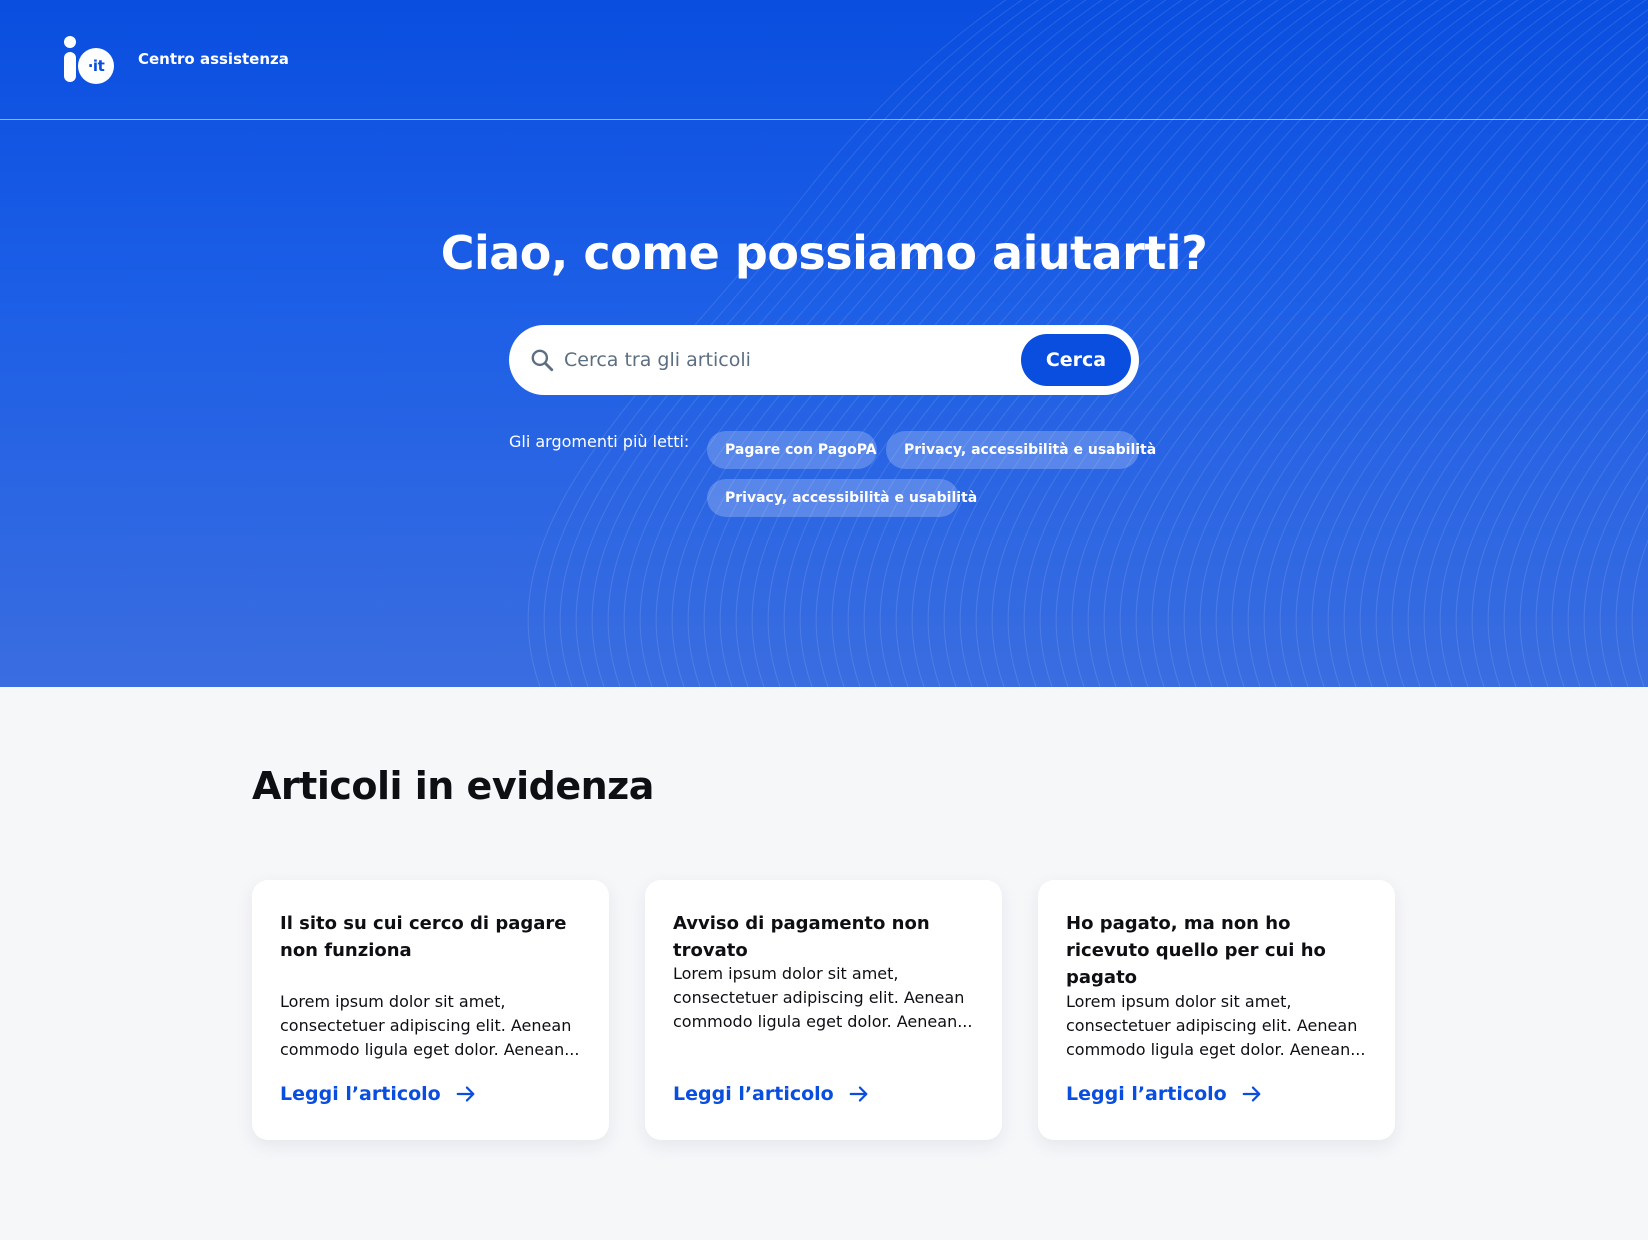  Describe the element at coordinates (1076, 360) in the screenshot. I see `search-button: Cerca` at that location.